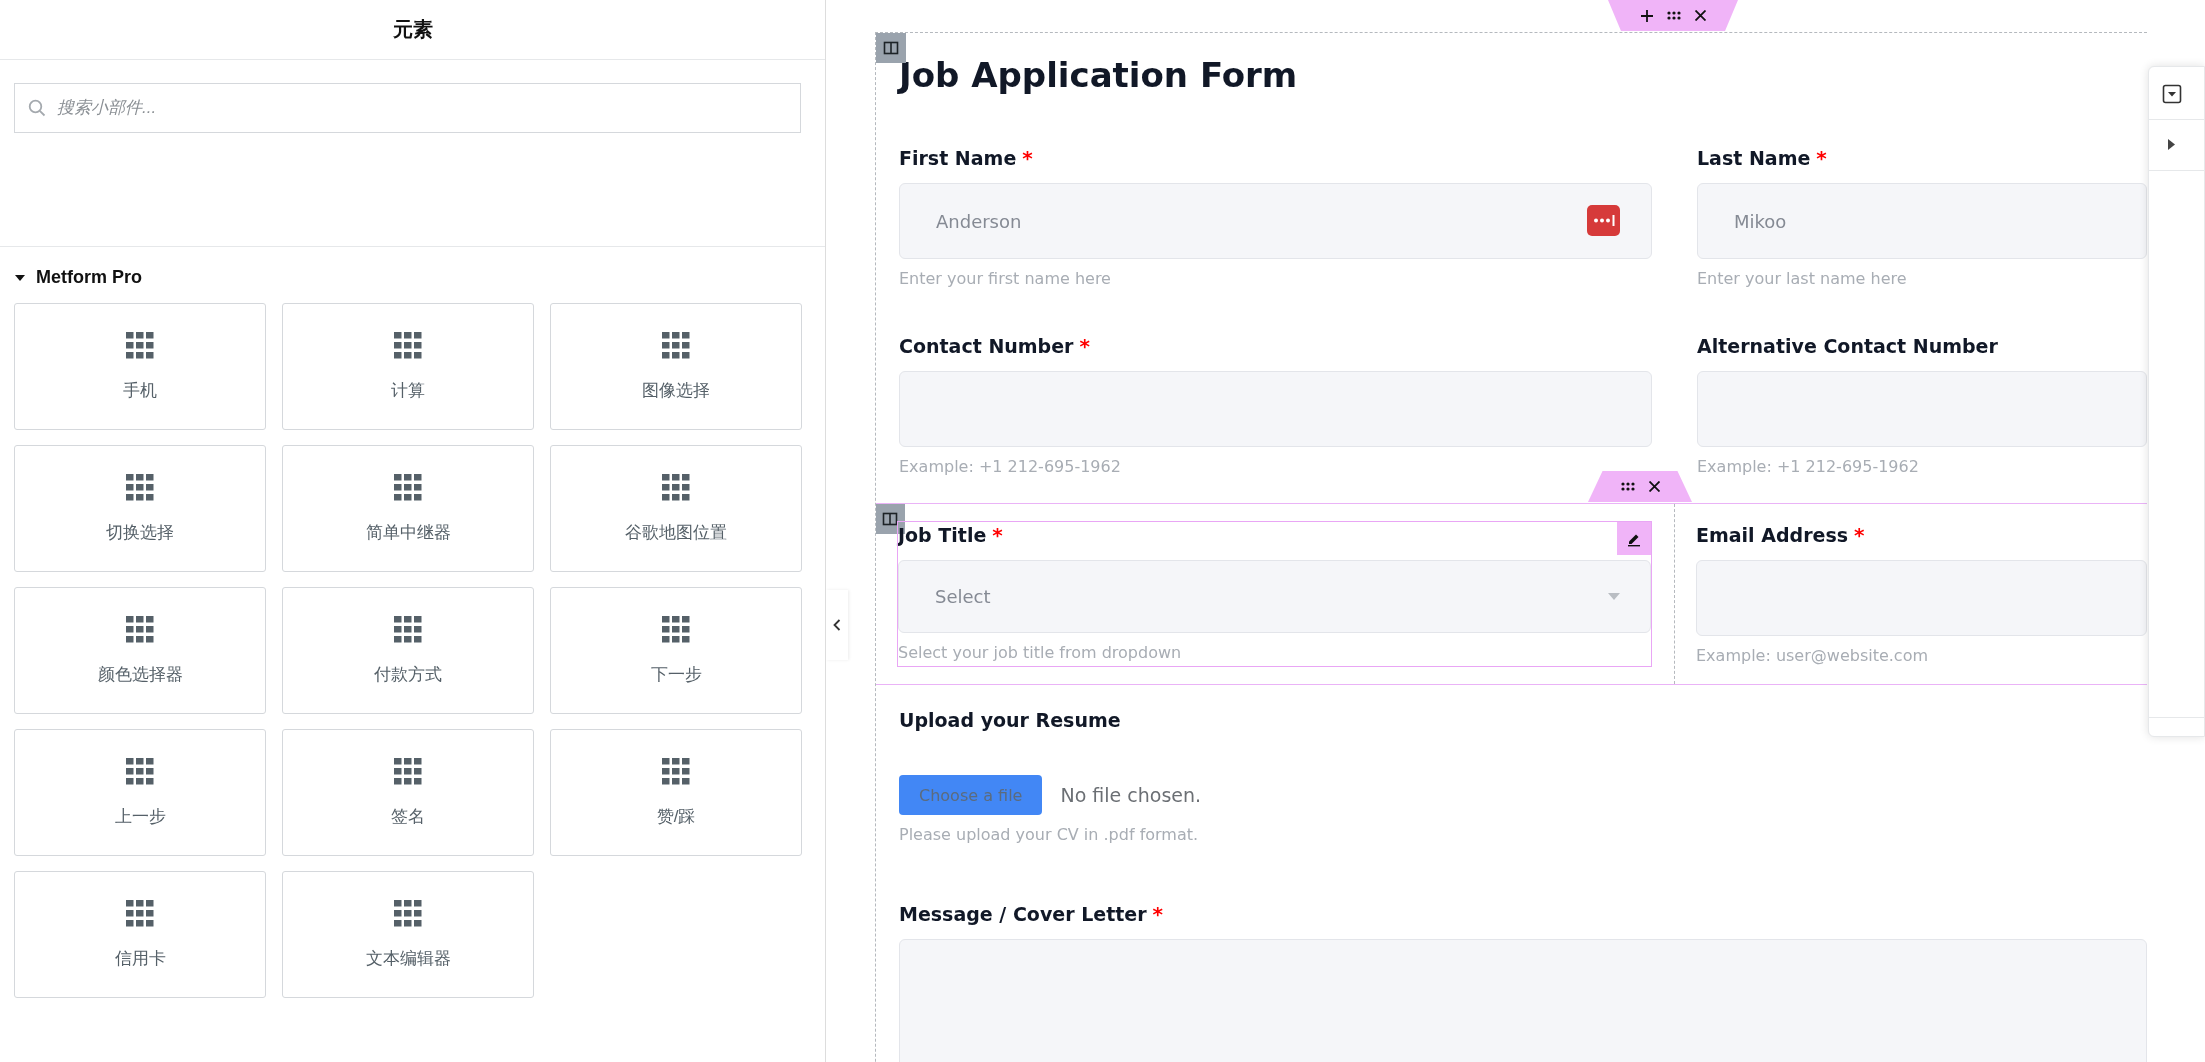  I want to click on help-text: Enter your last name here, so click(1802, 279).